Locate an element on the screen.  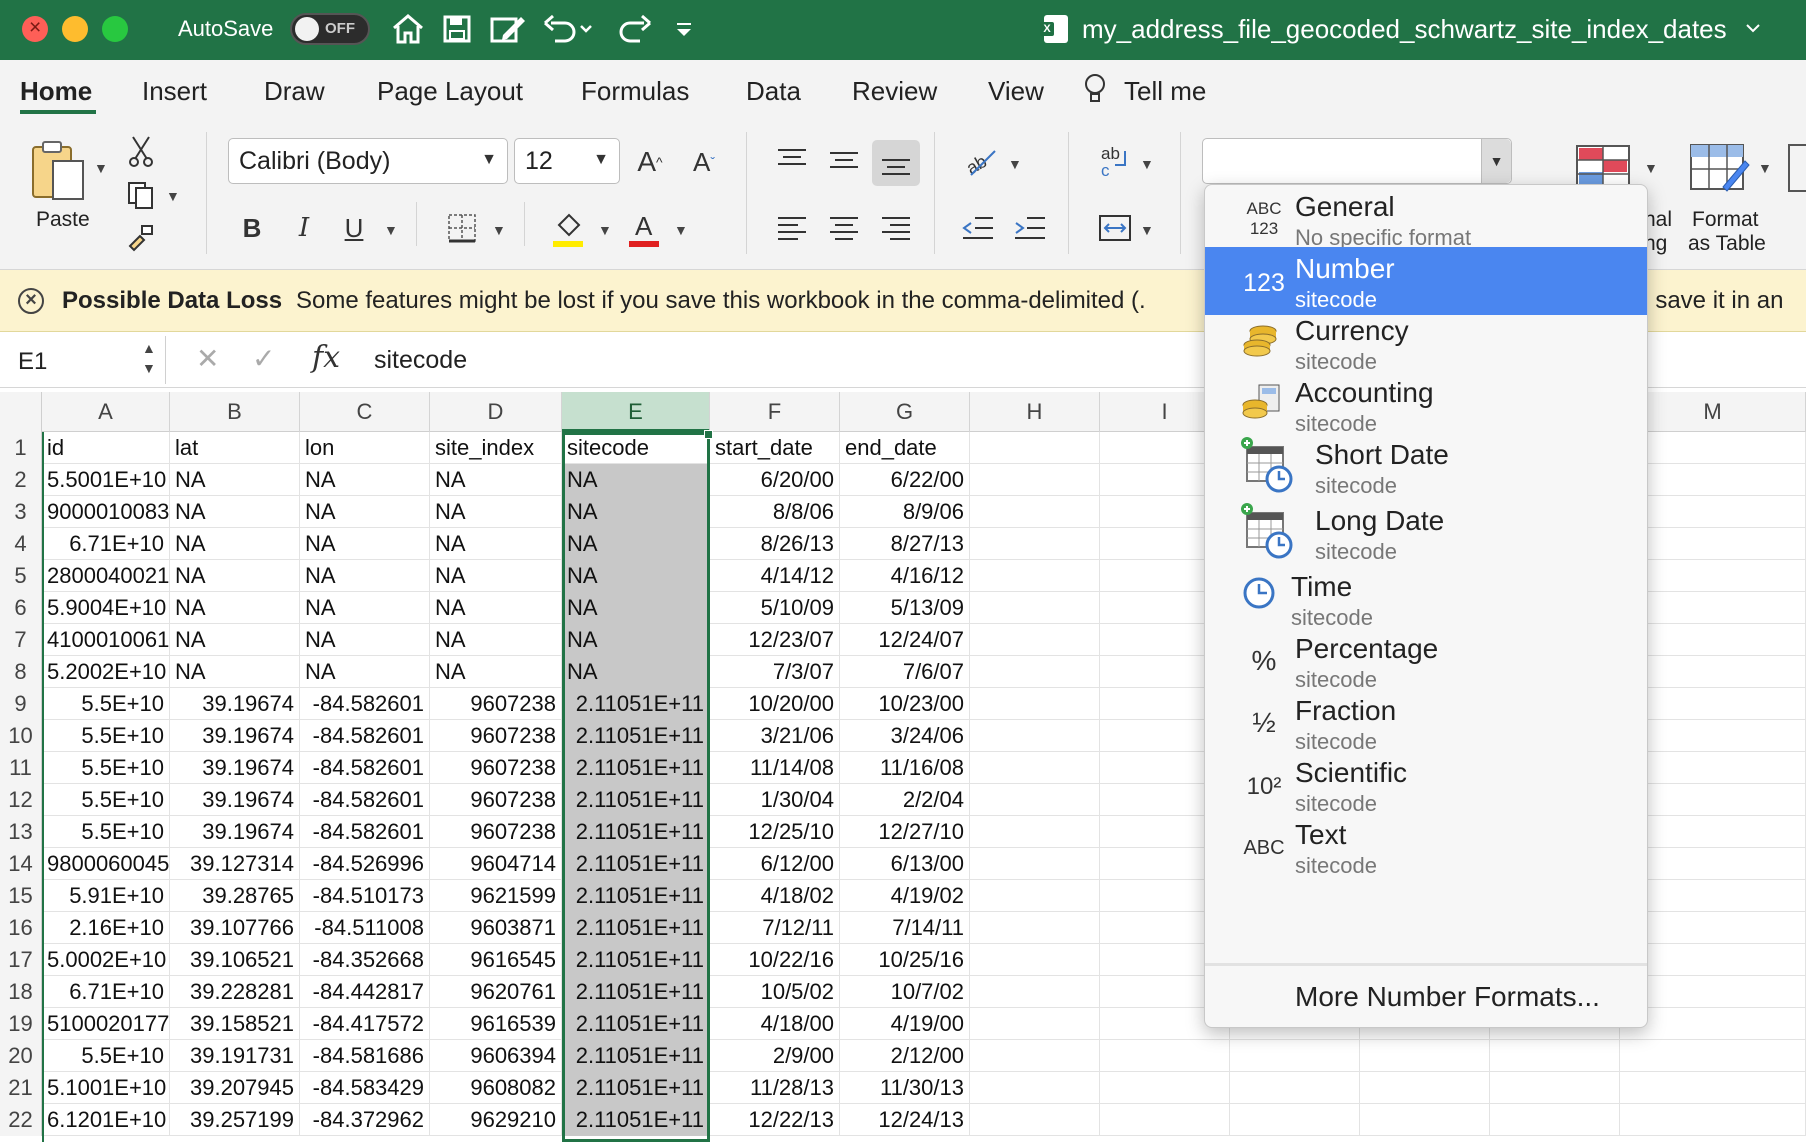
row-header: 21 is located at coordinates (21, 1088).